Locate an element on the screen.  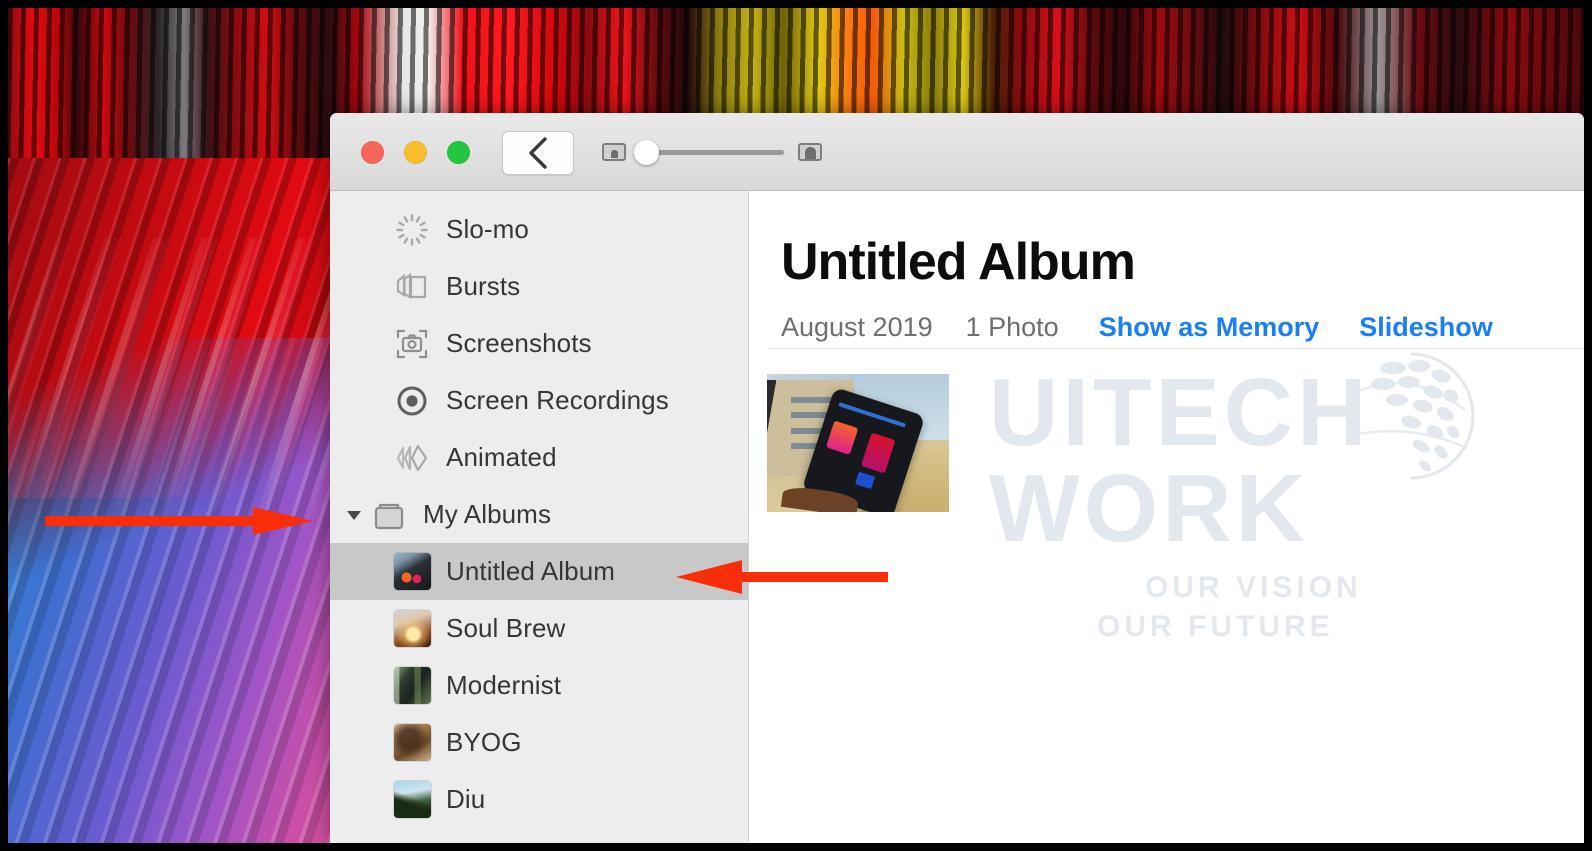
arrow-pointing-to-untitled-album is located at coordinates (782, 577).